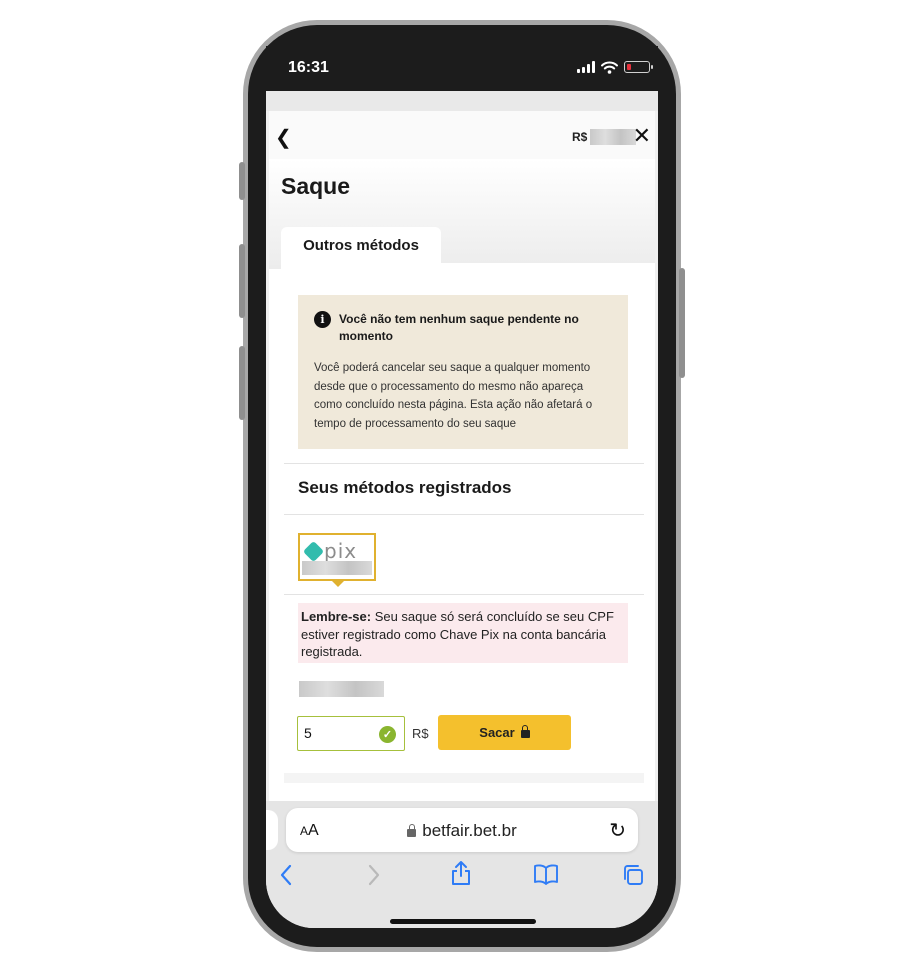  Describe the element at coordinates (462, 68) in the screenshot. I see `status-bar: 16:31` at that location.